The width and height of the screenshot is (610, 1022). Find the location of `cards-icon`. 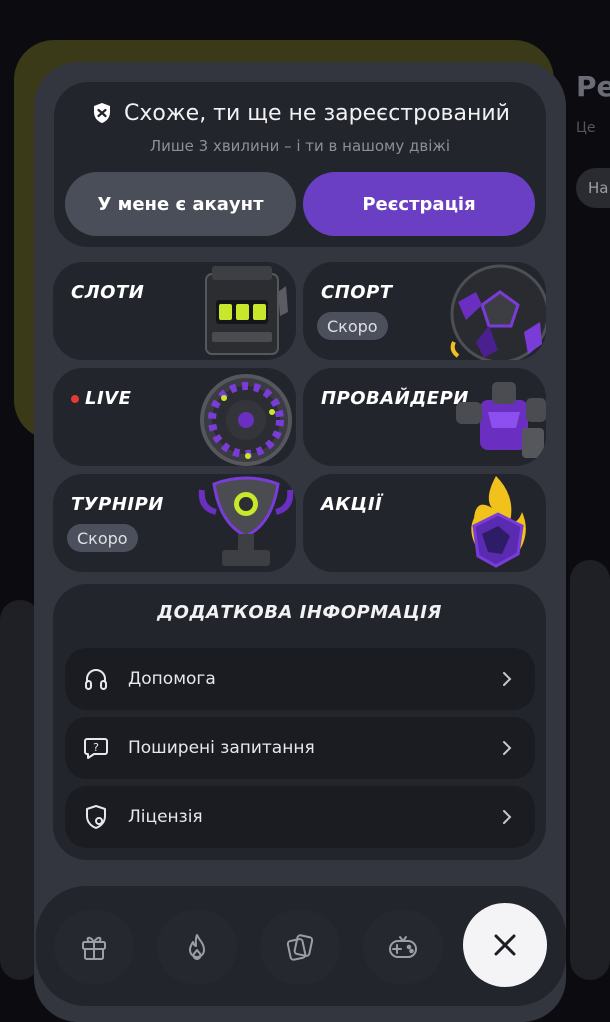

cards-icon is located at coordinates (300, 947).